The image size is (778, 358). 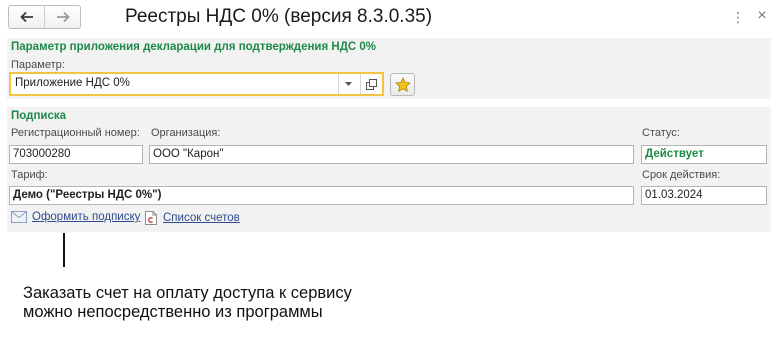 What do you see at coordinates (39, 116) in the screenshot?
I see `subscription-title: Подписка` at bounding box center [39, 116].